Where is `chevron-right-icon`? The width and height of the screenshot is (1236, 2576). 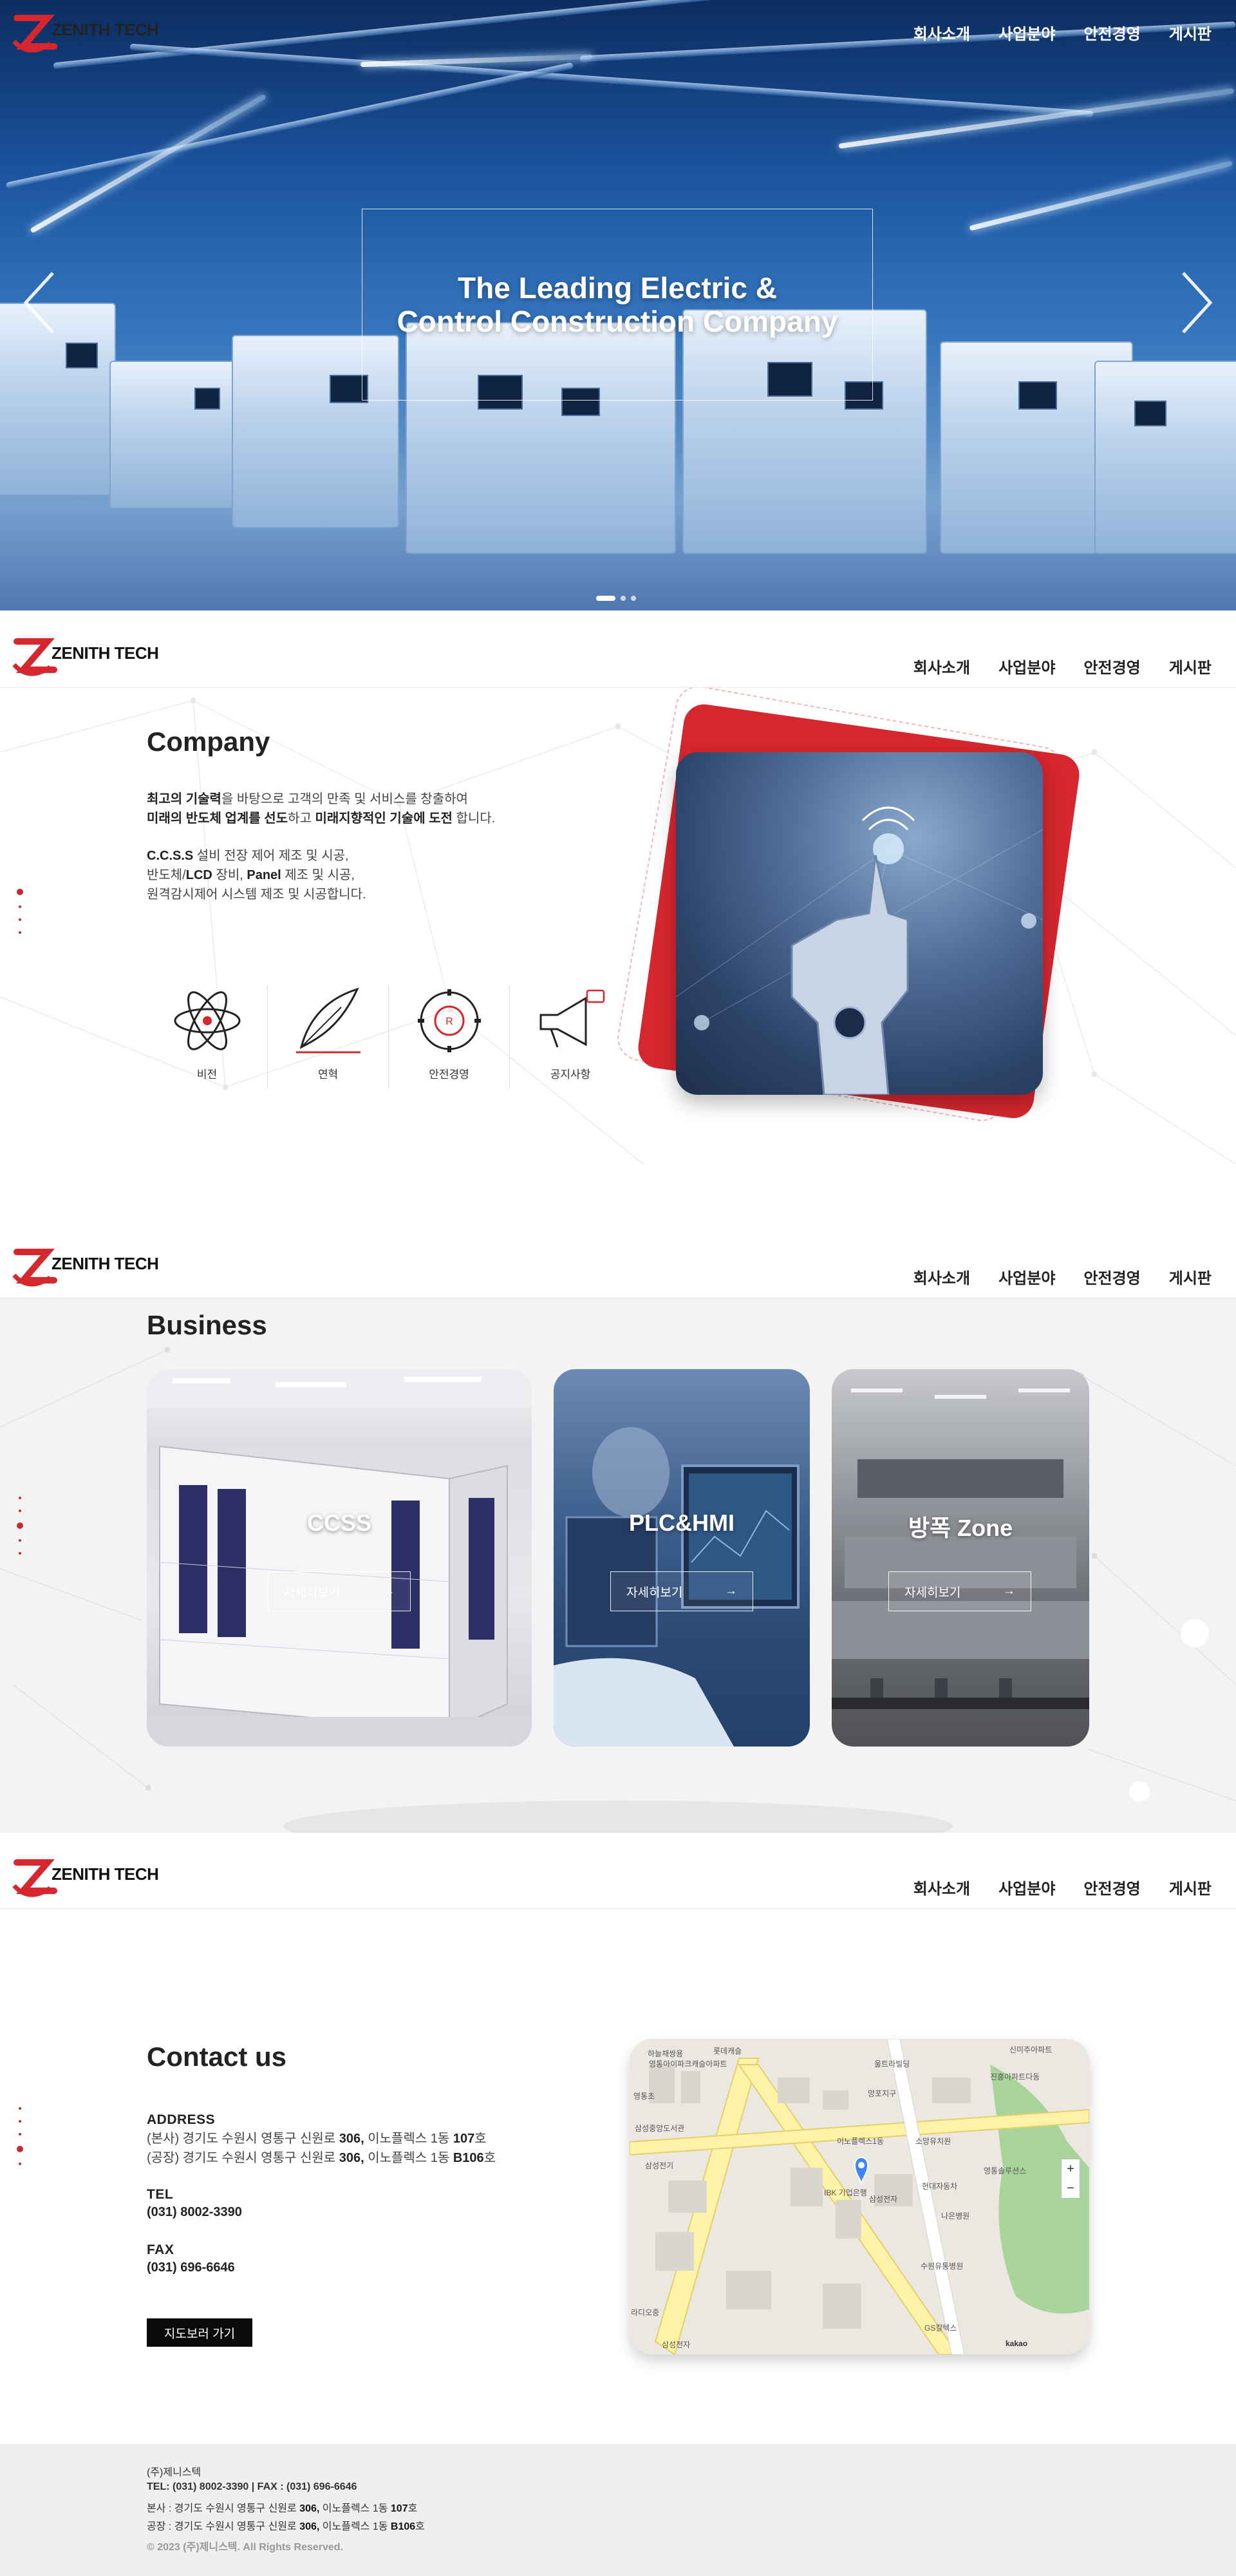 chevron-right-icon is located at coordinates (1197, 303).